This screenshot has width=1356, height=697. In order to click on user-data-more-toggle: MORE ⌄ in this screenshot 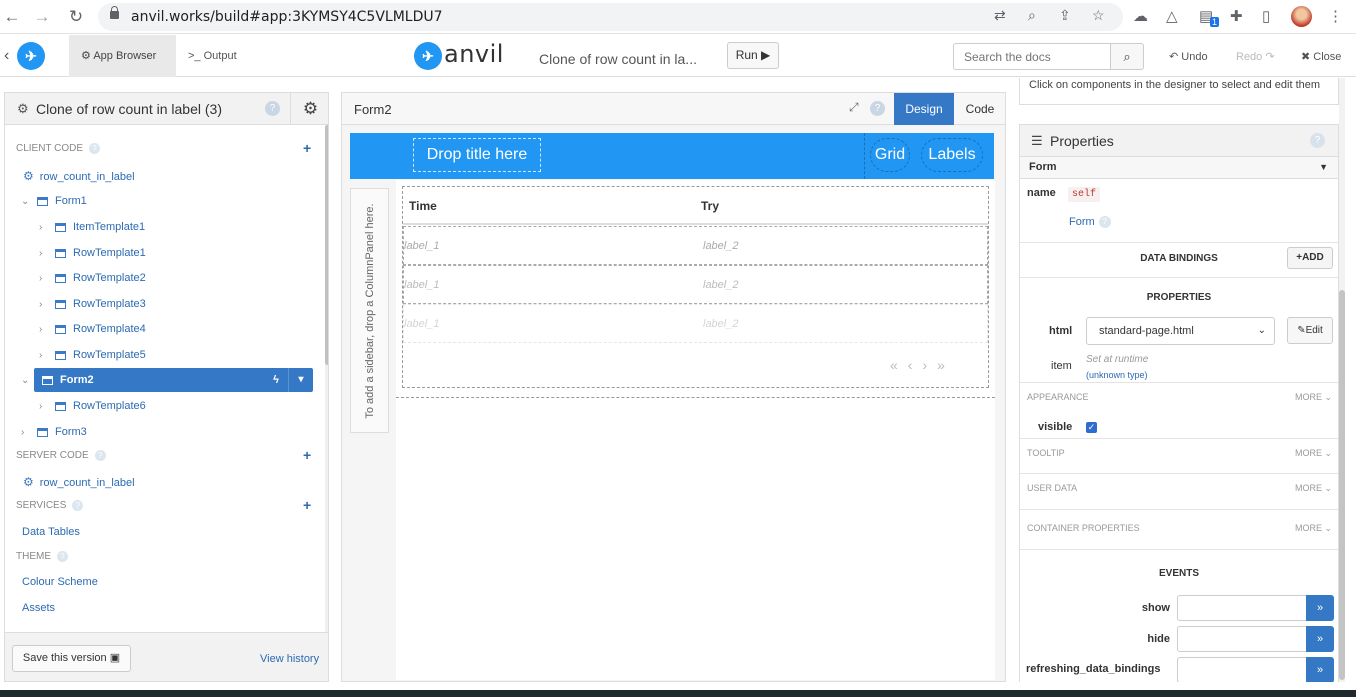, I will do `click(1313, 488)`.